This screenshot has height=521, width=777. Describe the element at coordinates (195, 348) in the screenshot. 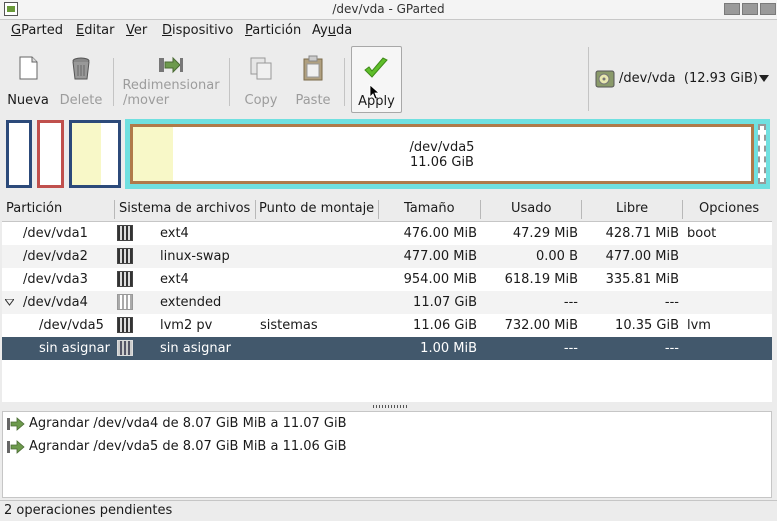

I see `cell-filesystem: sin asignar` at that location.